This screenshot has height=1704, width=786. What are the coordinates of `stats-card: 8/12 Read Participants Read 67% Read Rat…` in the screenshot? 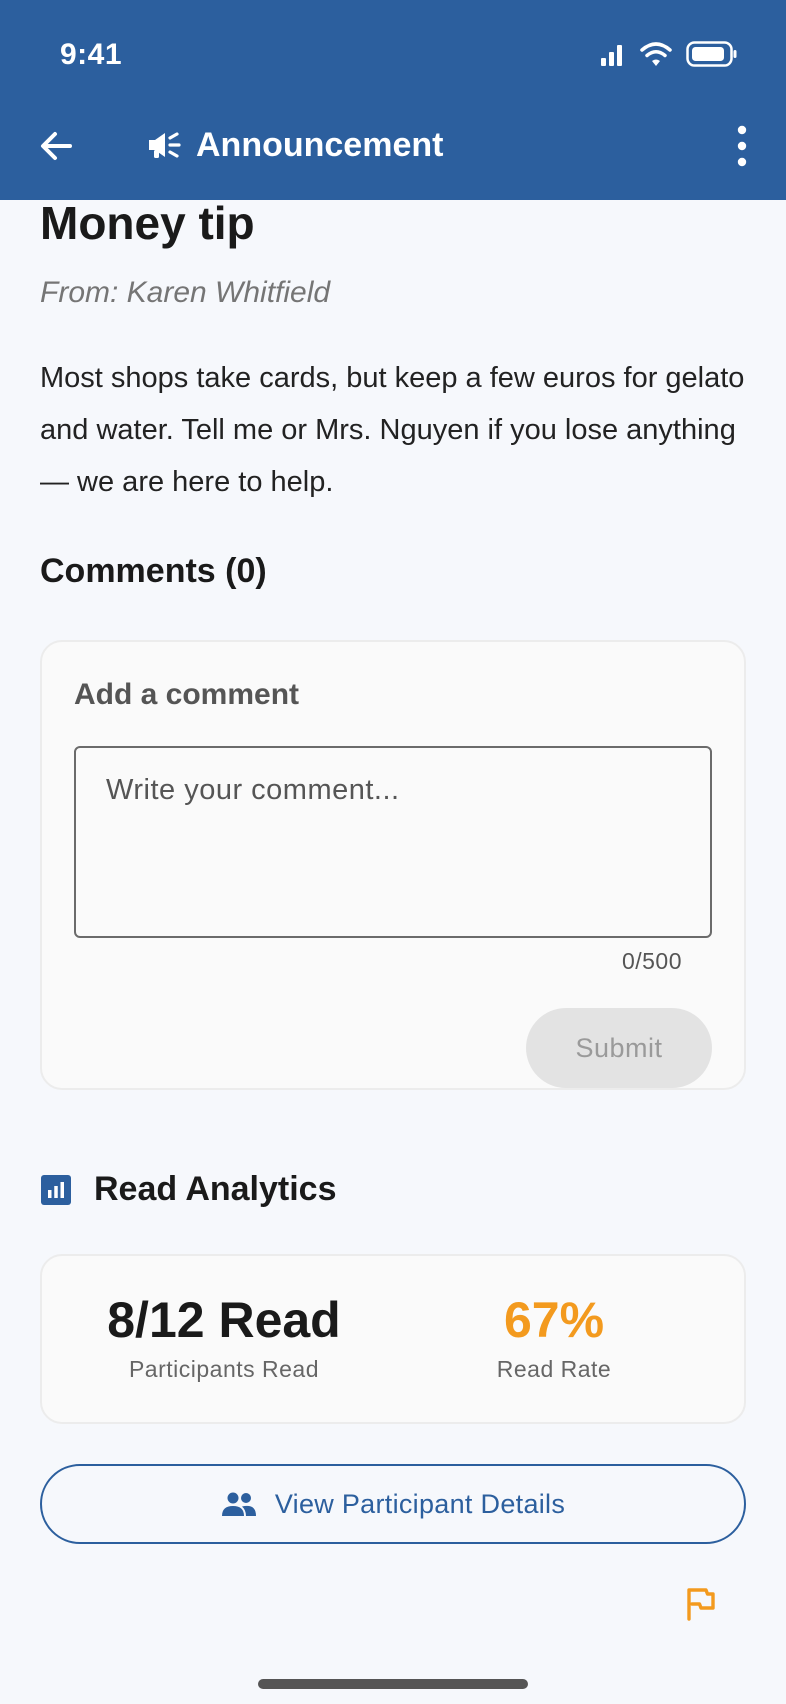 It's located at (393, 1339).